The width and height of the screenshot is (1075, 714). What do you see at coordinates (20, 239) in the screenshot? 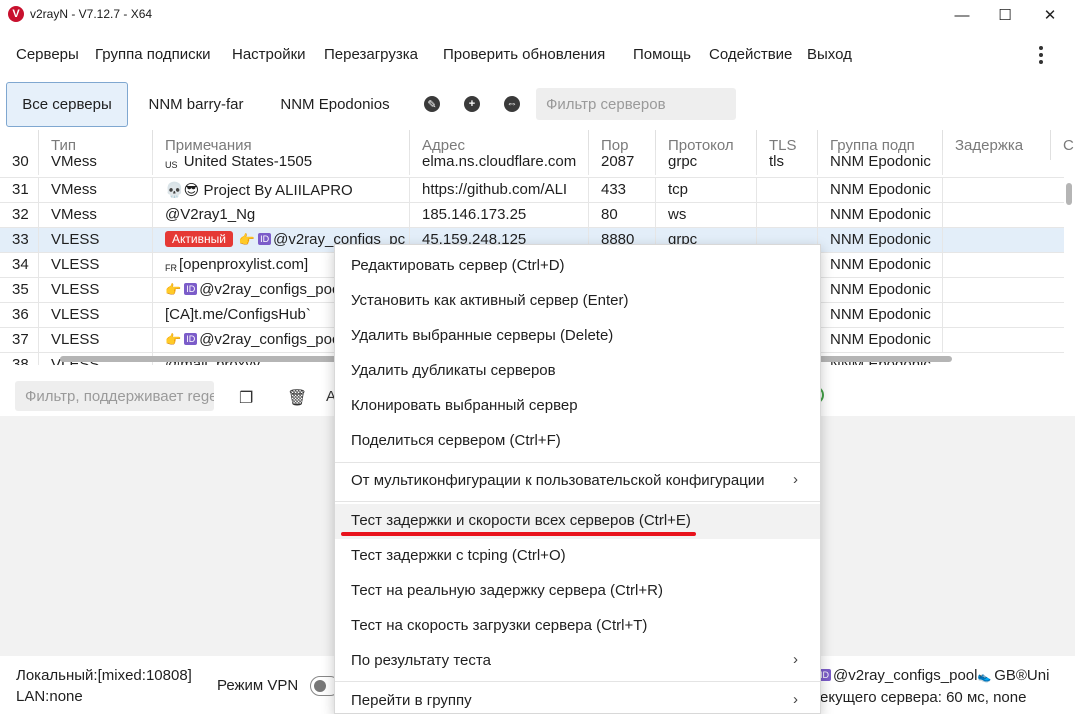
I see `row-number: 33` at bounding box center [20, 239].